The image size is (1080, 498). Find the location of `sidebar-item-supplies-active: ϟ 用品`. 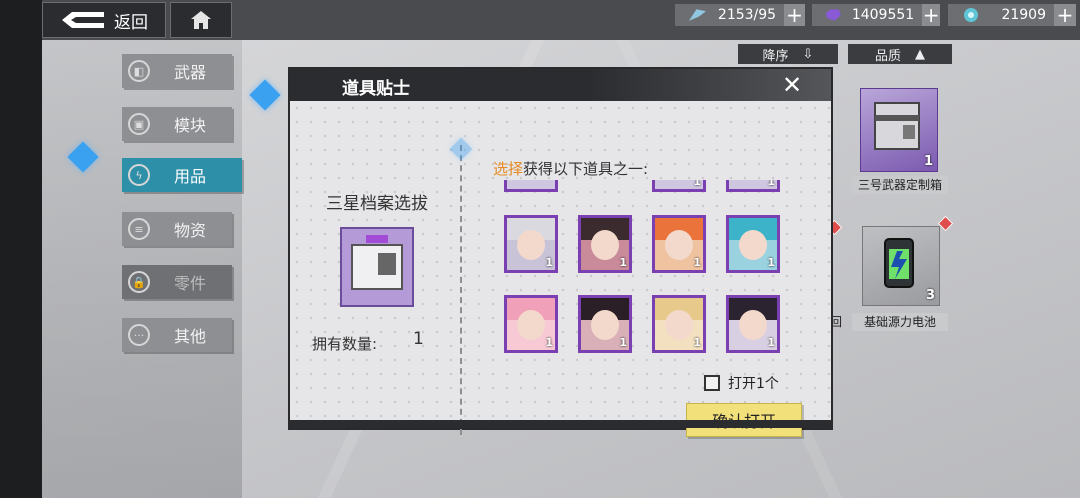

sidebar-item-supplies-active: ϟ 用品 is located at coordinates (182, 175).